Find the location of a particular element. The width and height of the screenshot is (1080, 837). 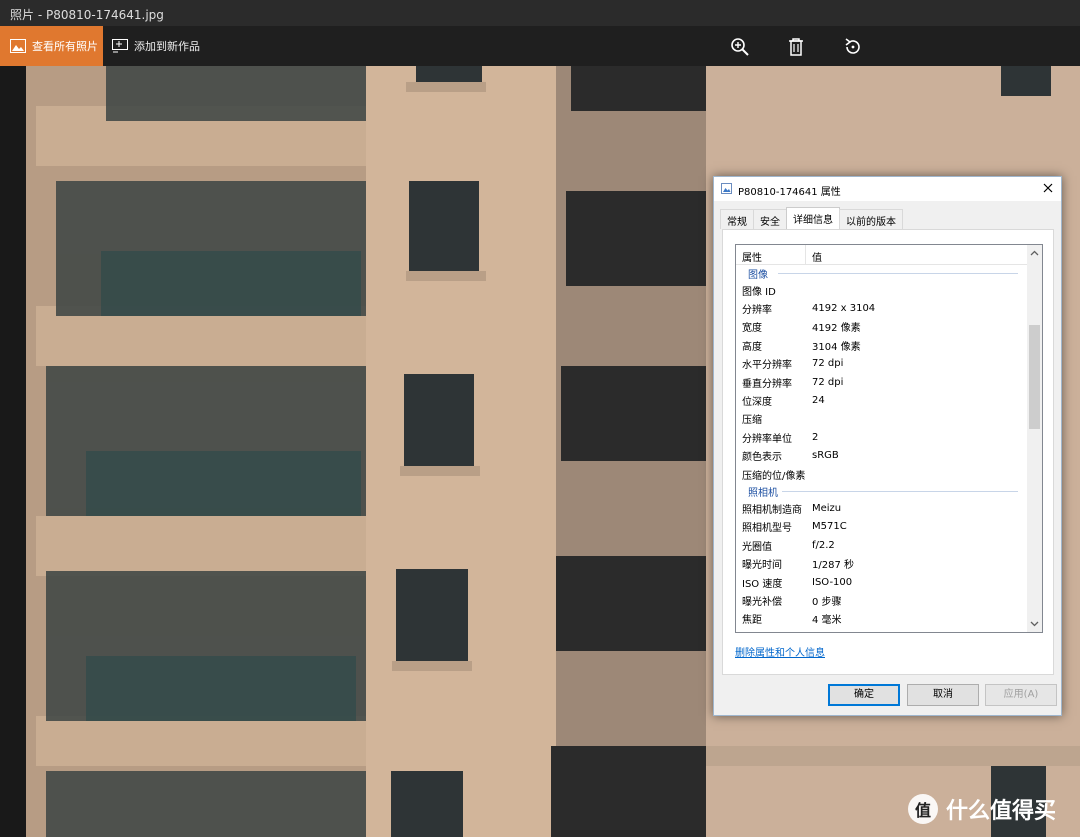

cancel-button: 取消 is located at coordinates (943, 695).